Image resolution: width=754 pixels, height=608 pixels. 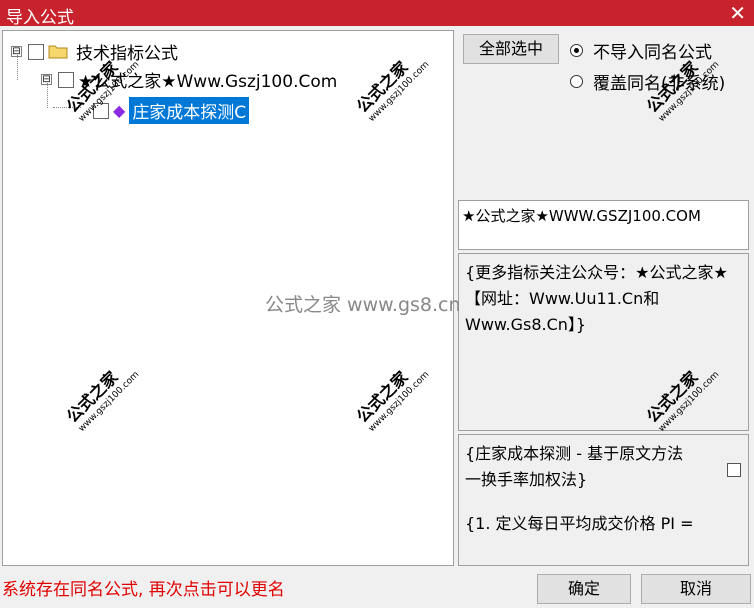 I want to click on tree-connector, so click(x=67, y=107).